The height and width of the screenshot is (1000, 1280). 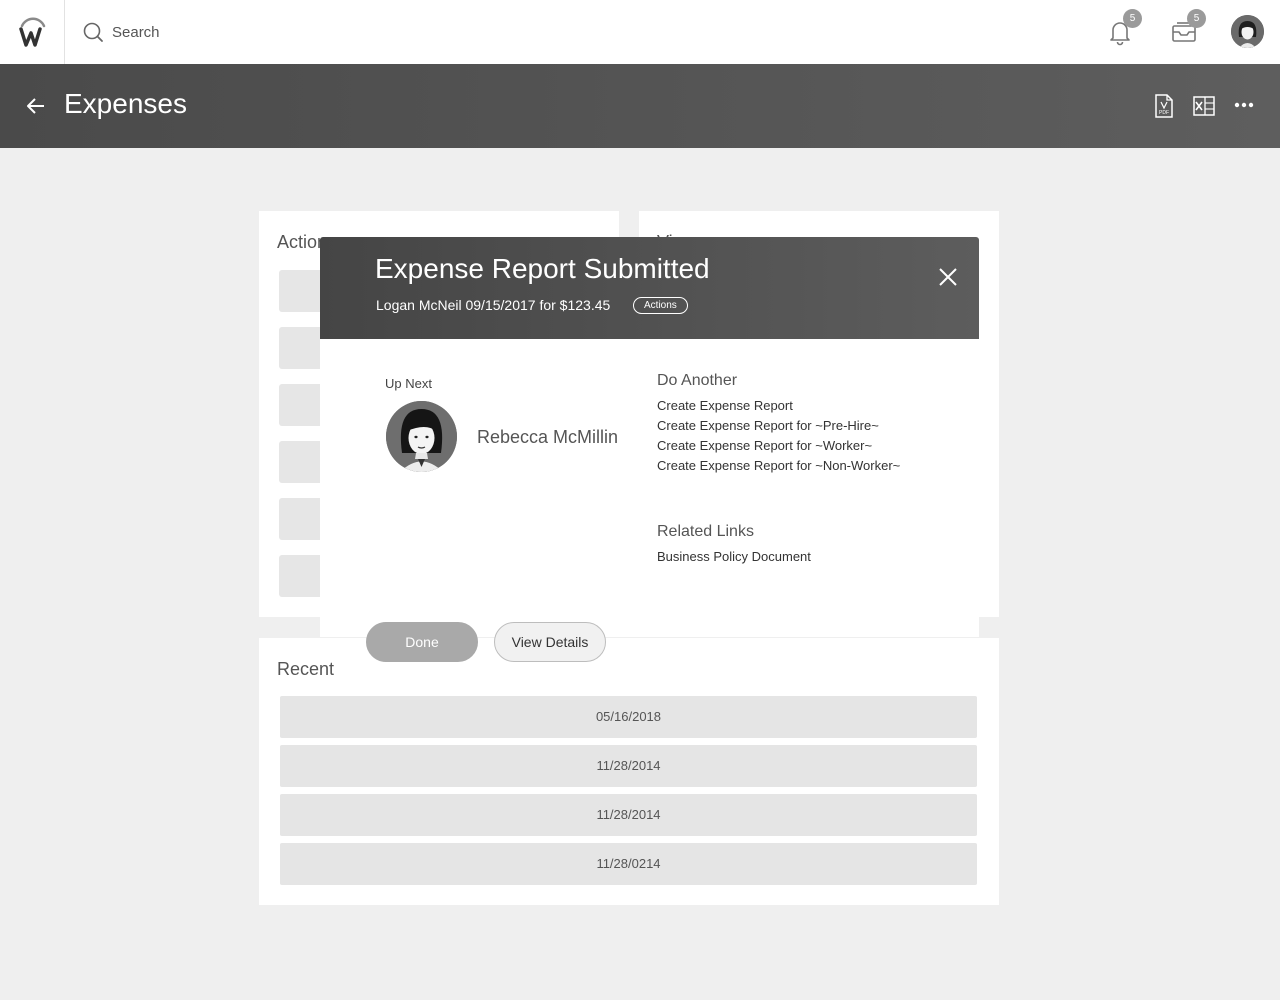 What do you see at coordinates (1132, 18) in the screenshot?
I see `notifications-badge: 5` at bounding box center [1132, 18].